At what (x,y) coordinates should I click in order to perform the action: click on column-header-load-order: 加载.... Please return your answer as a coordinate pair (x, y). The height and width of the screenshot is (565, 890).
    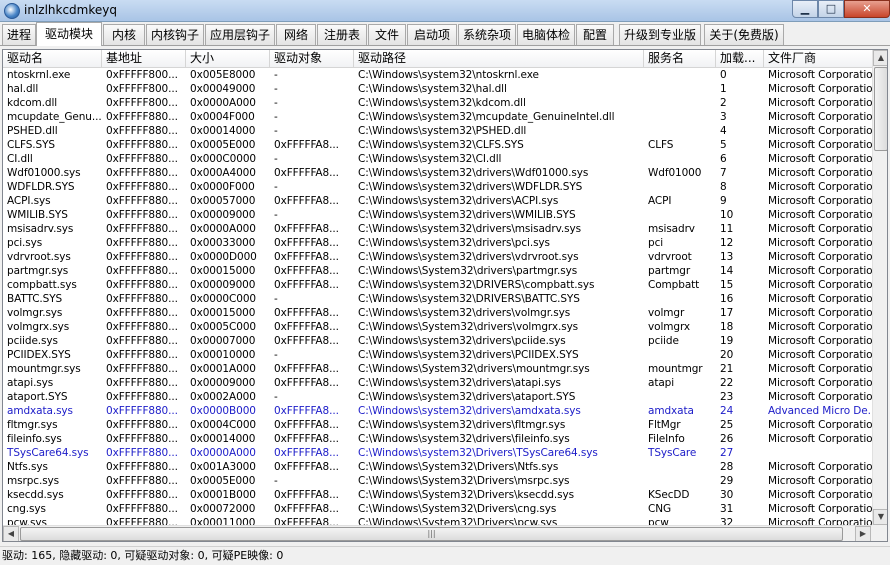
    Looking at the image, I should click on (740, 59).